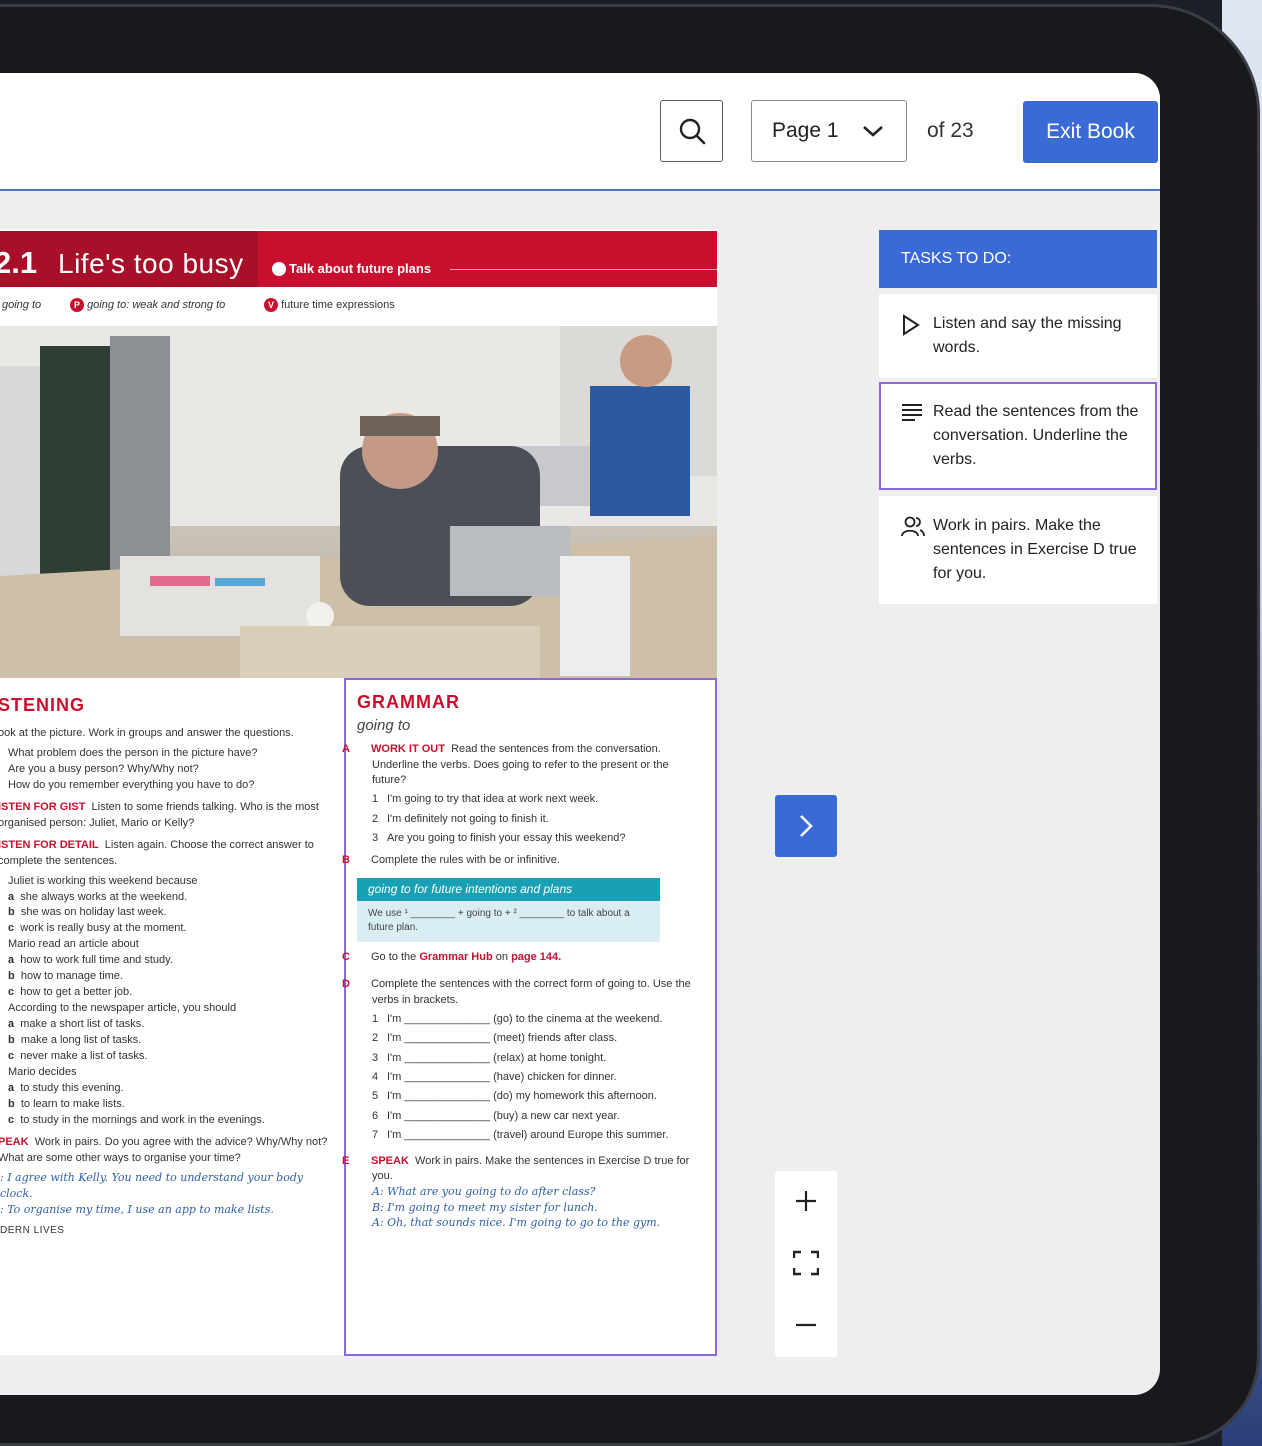 The width and height of the screenshot is (1262, 1446). What do you see at coordinates (66, 1103) in the screenshot?
I see `detail-option: b to learn to make lists.` at bounding box center [66, 1103].